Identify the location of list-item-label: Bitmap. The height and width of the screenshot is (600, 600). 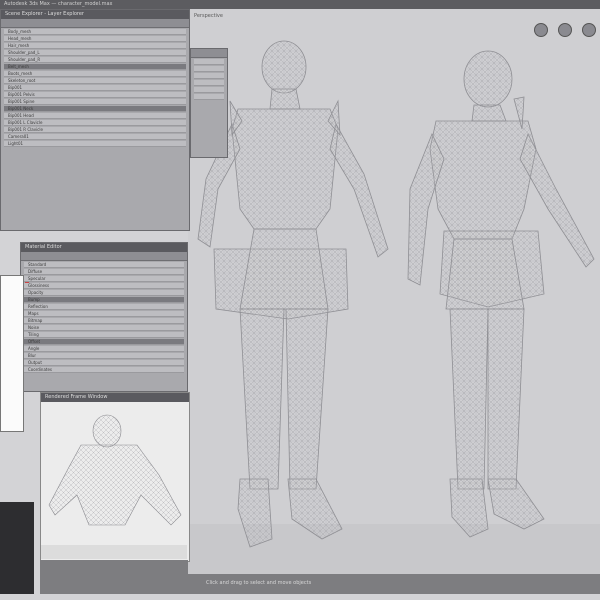
(35, 320).